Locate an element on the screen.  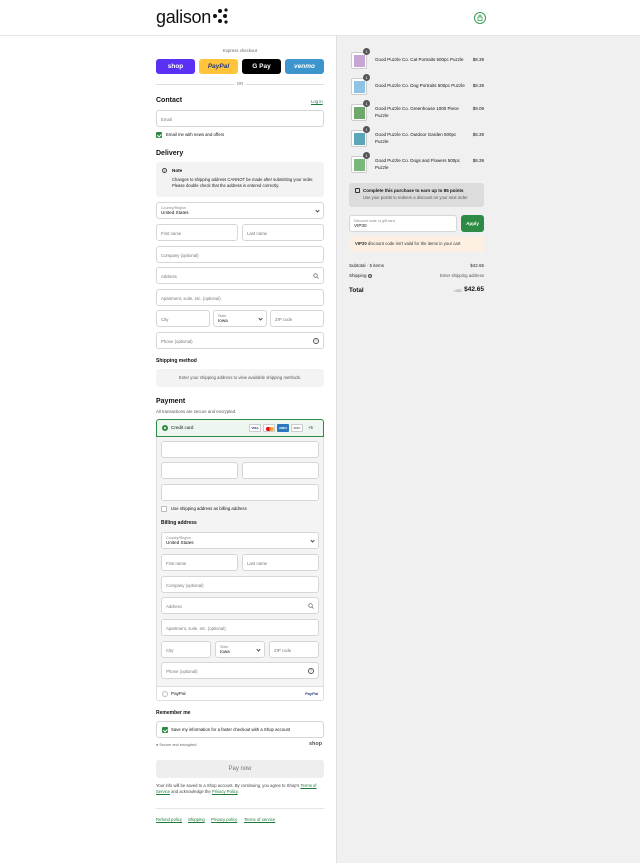
store-logo: galison is located at coordinates (183, 17).